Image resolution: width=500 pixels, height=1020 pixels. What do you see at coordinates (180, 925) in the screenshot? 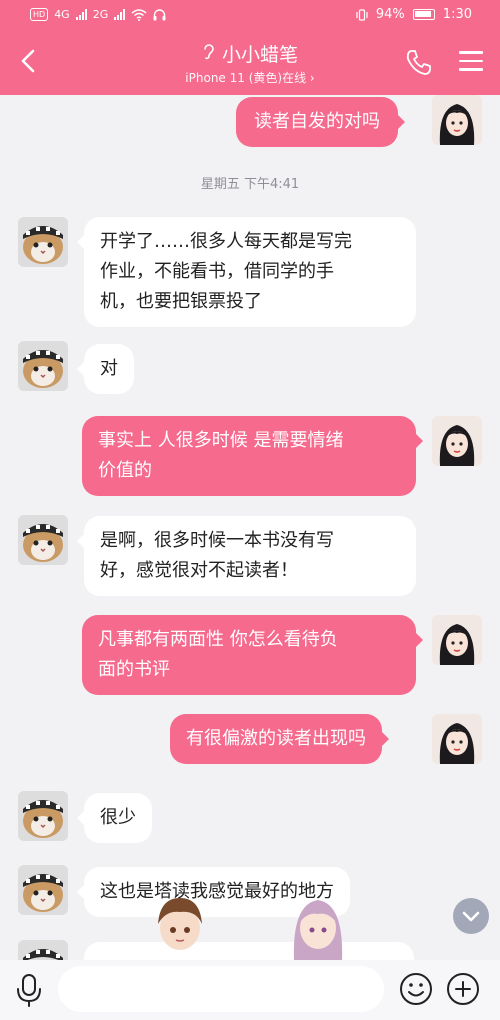
I see `chibi-boy-decoration` at bounding box center [180, 925].